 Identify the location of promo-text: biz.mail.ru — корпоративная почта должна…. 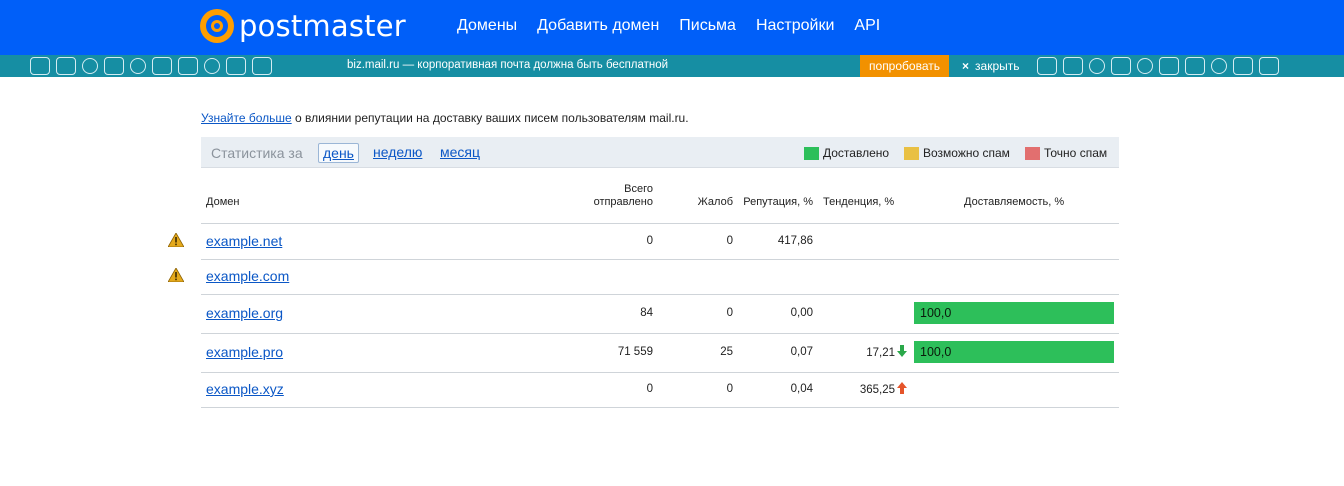
(508, 65).